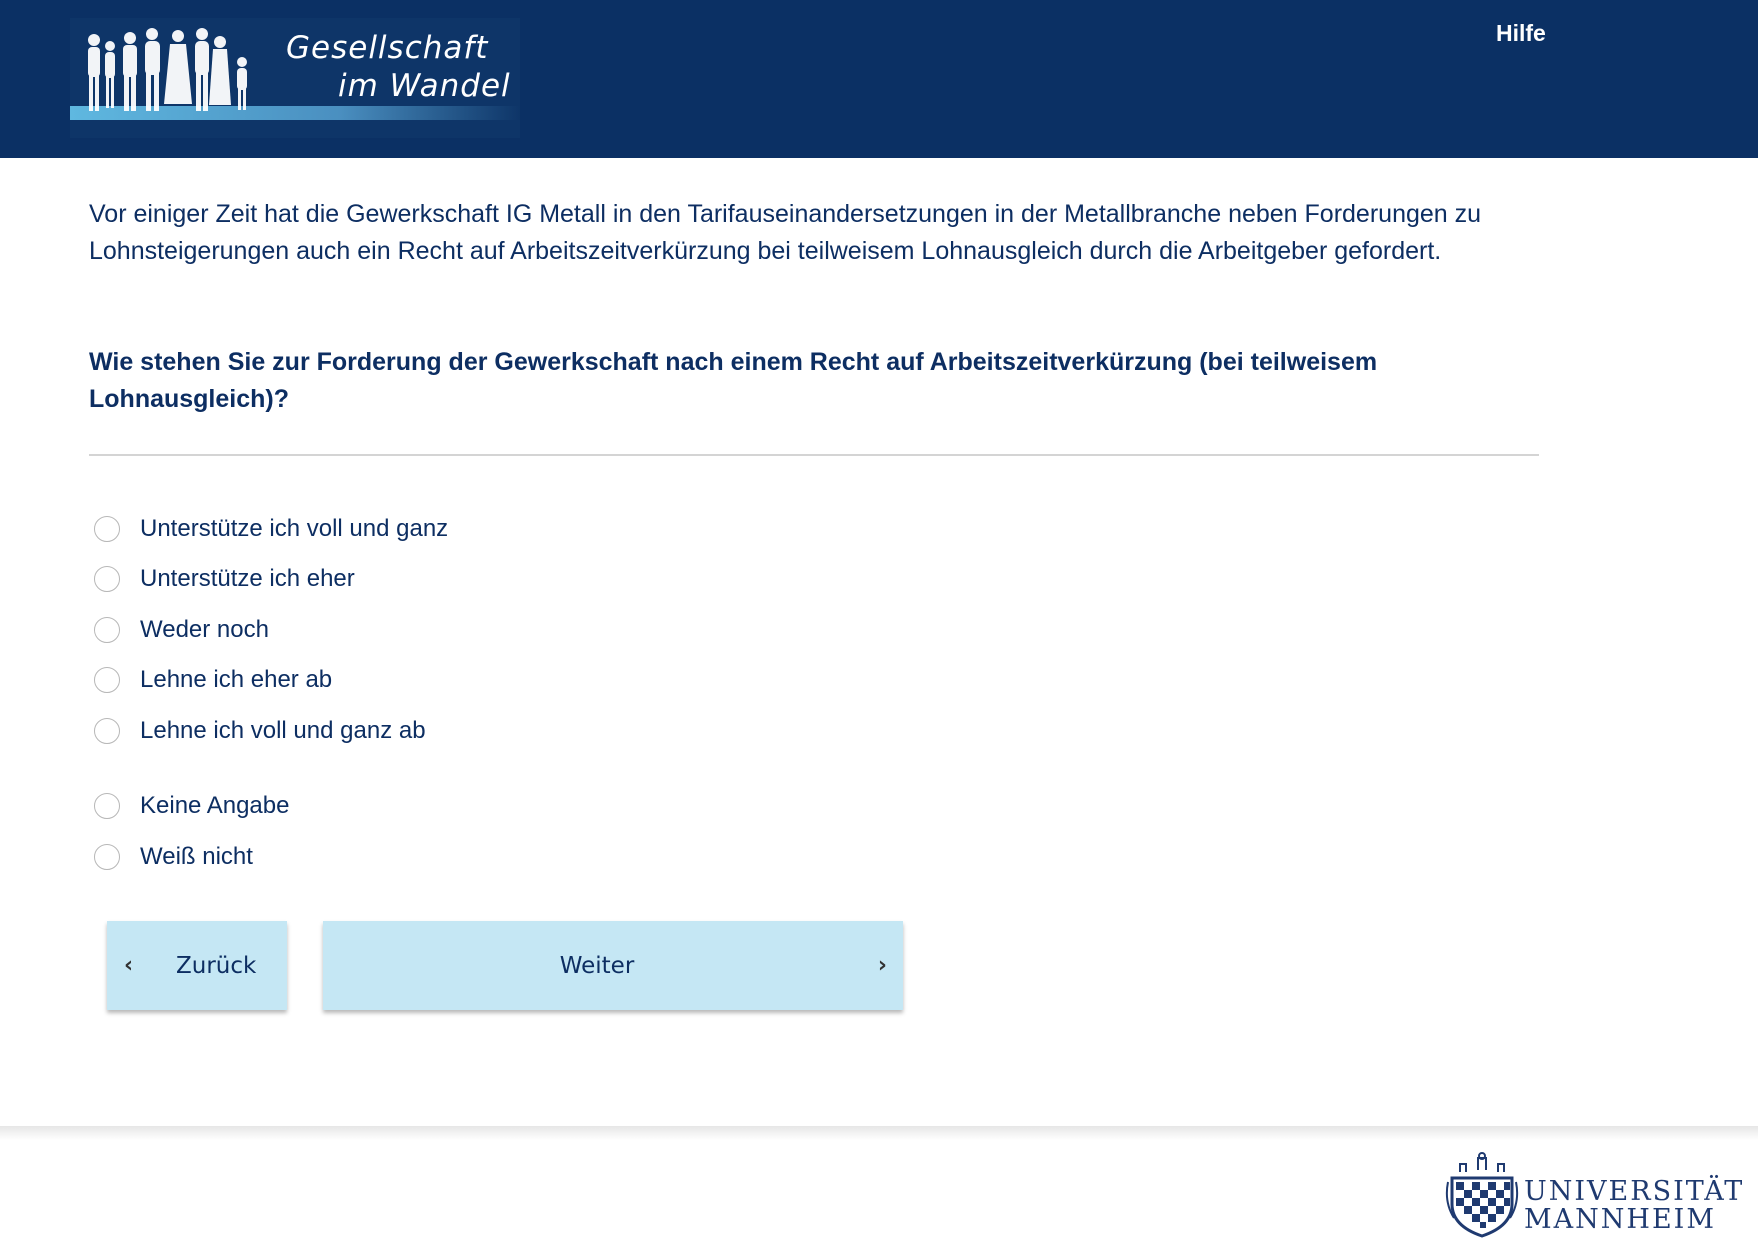 Image resolution: width=1758 pixels, height=1243 pixels. Describe the element at coordinates (1634, 1191) in the screenshot. I see `university-name-line1: UNIVERSITÄT` at that location.